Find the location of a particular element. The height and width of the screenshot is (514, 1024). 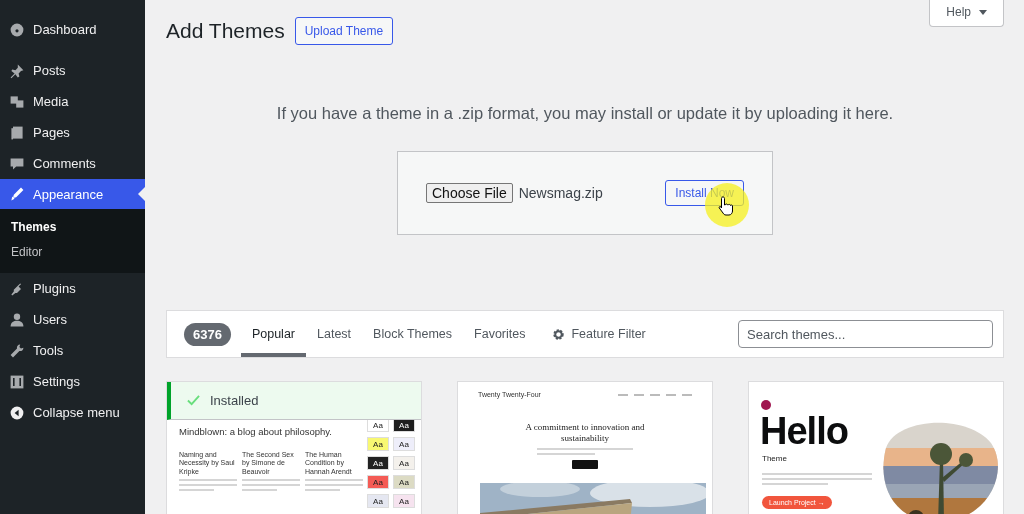

settings-icon is located at coordinates (559, 334).